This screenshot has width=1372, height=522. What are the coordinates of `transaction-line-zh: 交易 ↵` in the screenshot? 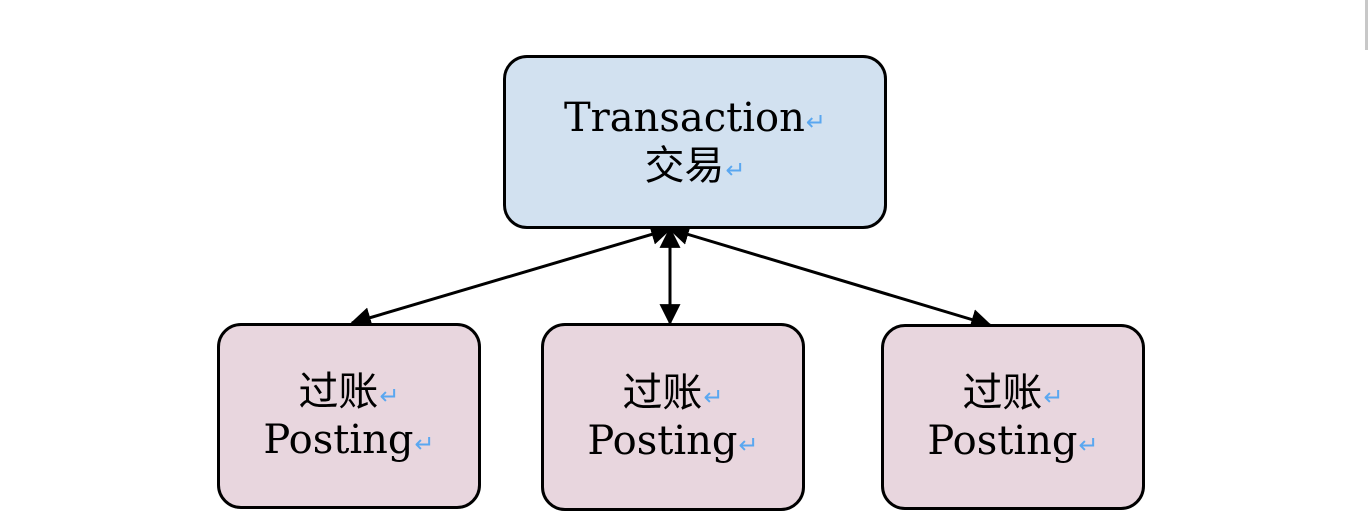 It's located at (694, 166).